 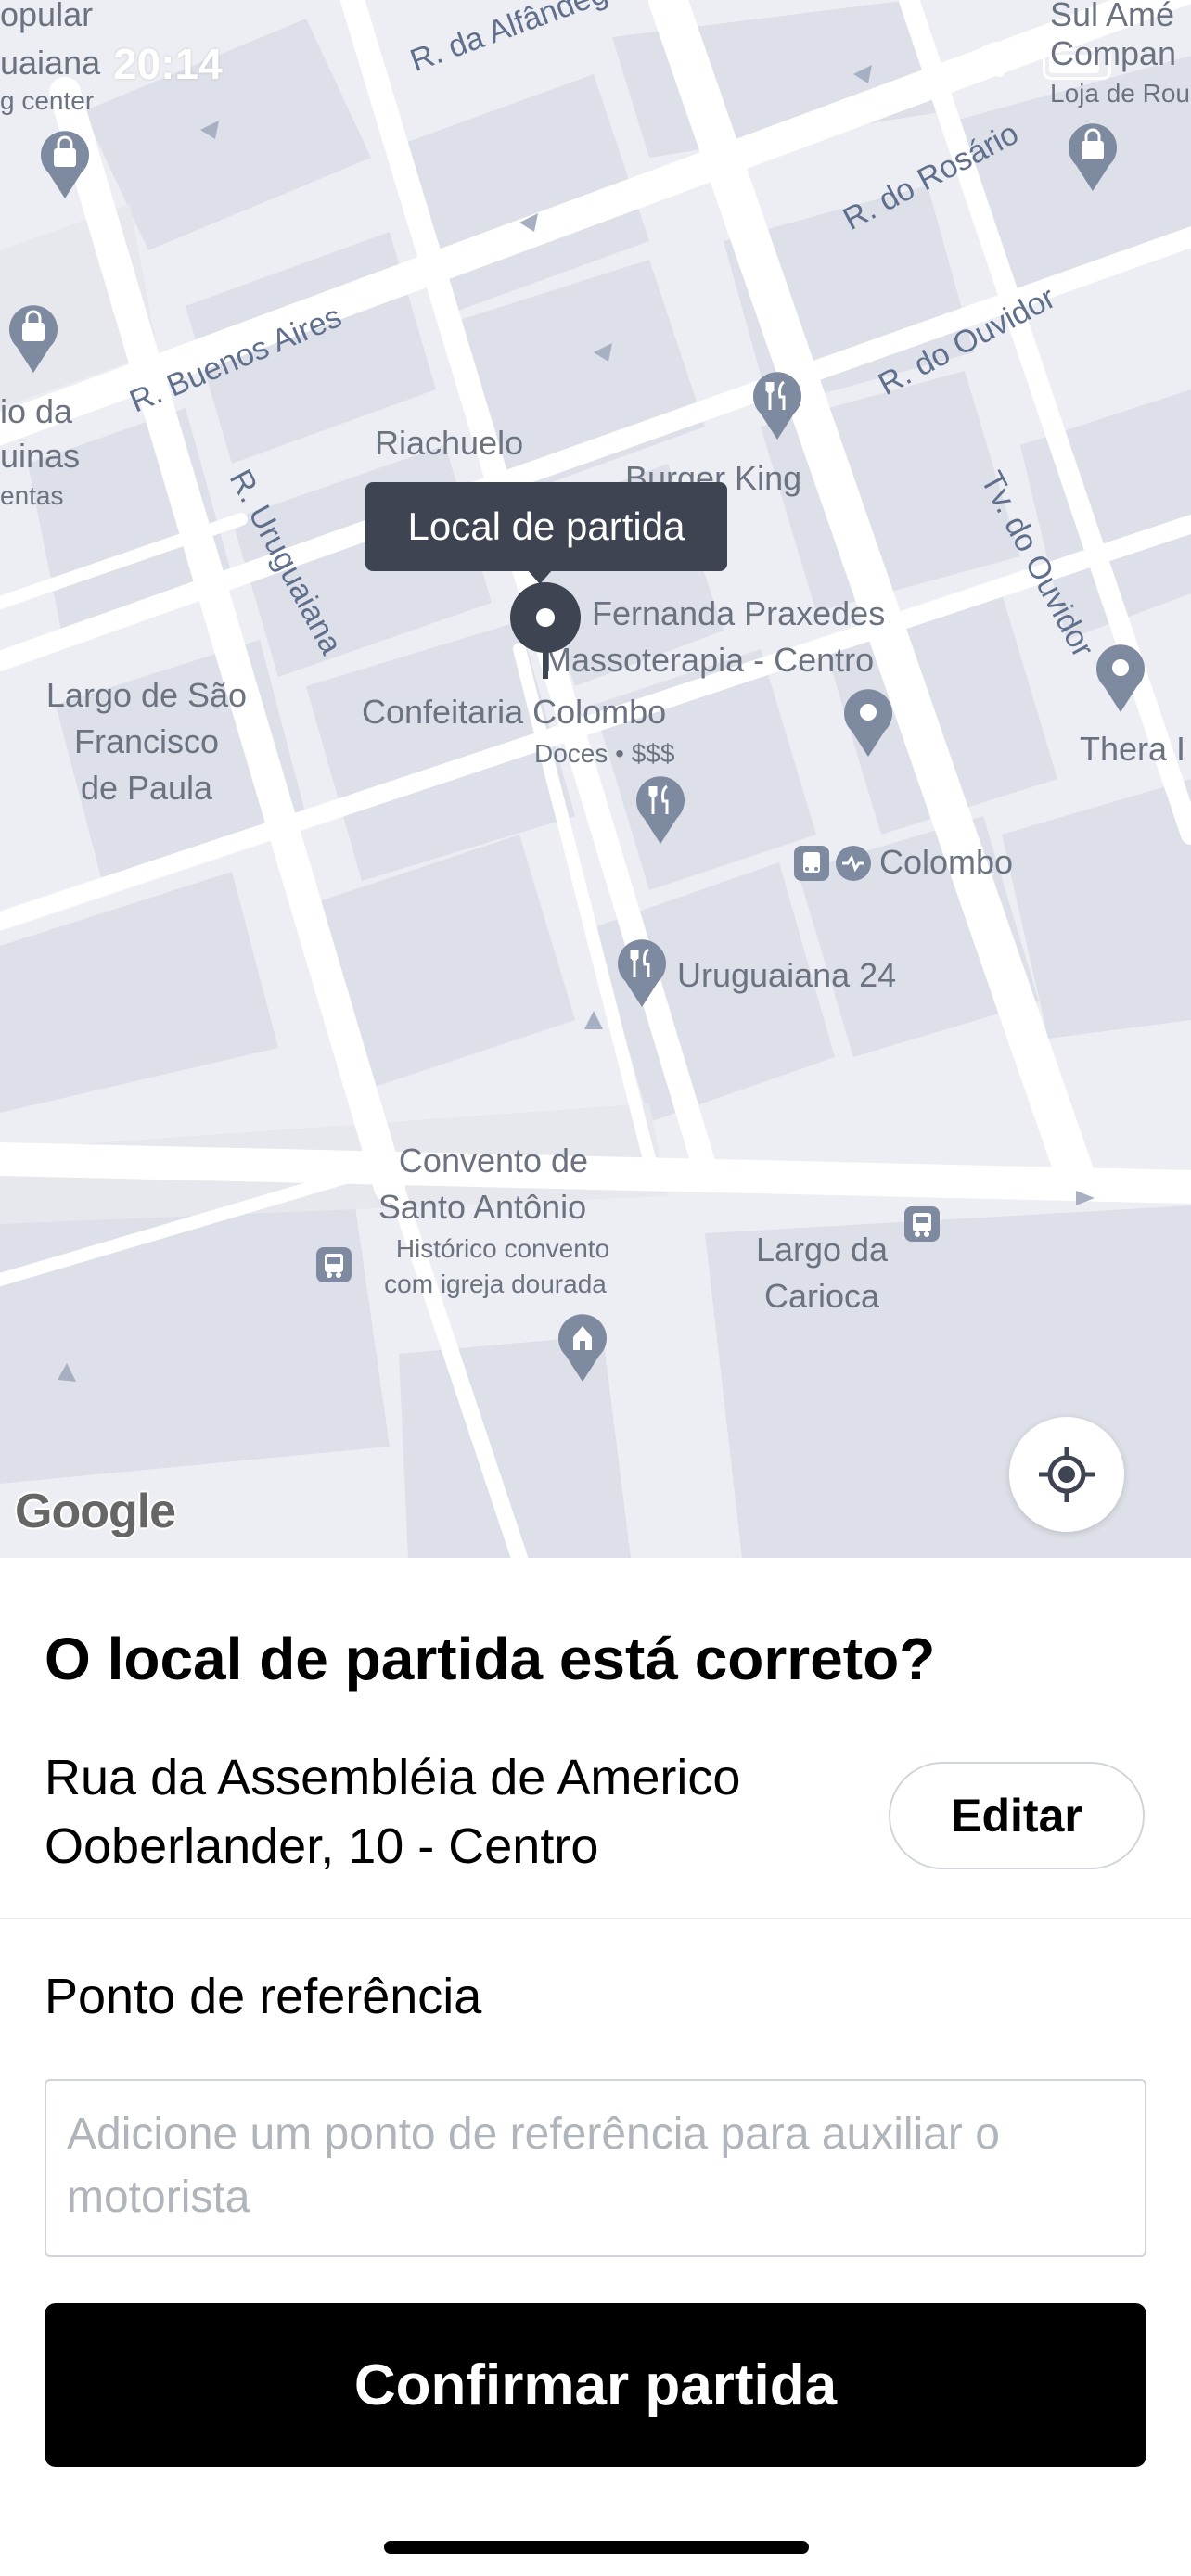 I want to click on place-label: Carioca, so click(x=821, y=1296).